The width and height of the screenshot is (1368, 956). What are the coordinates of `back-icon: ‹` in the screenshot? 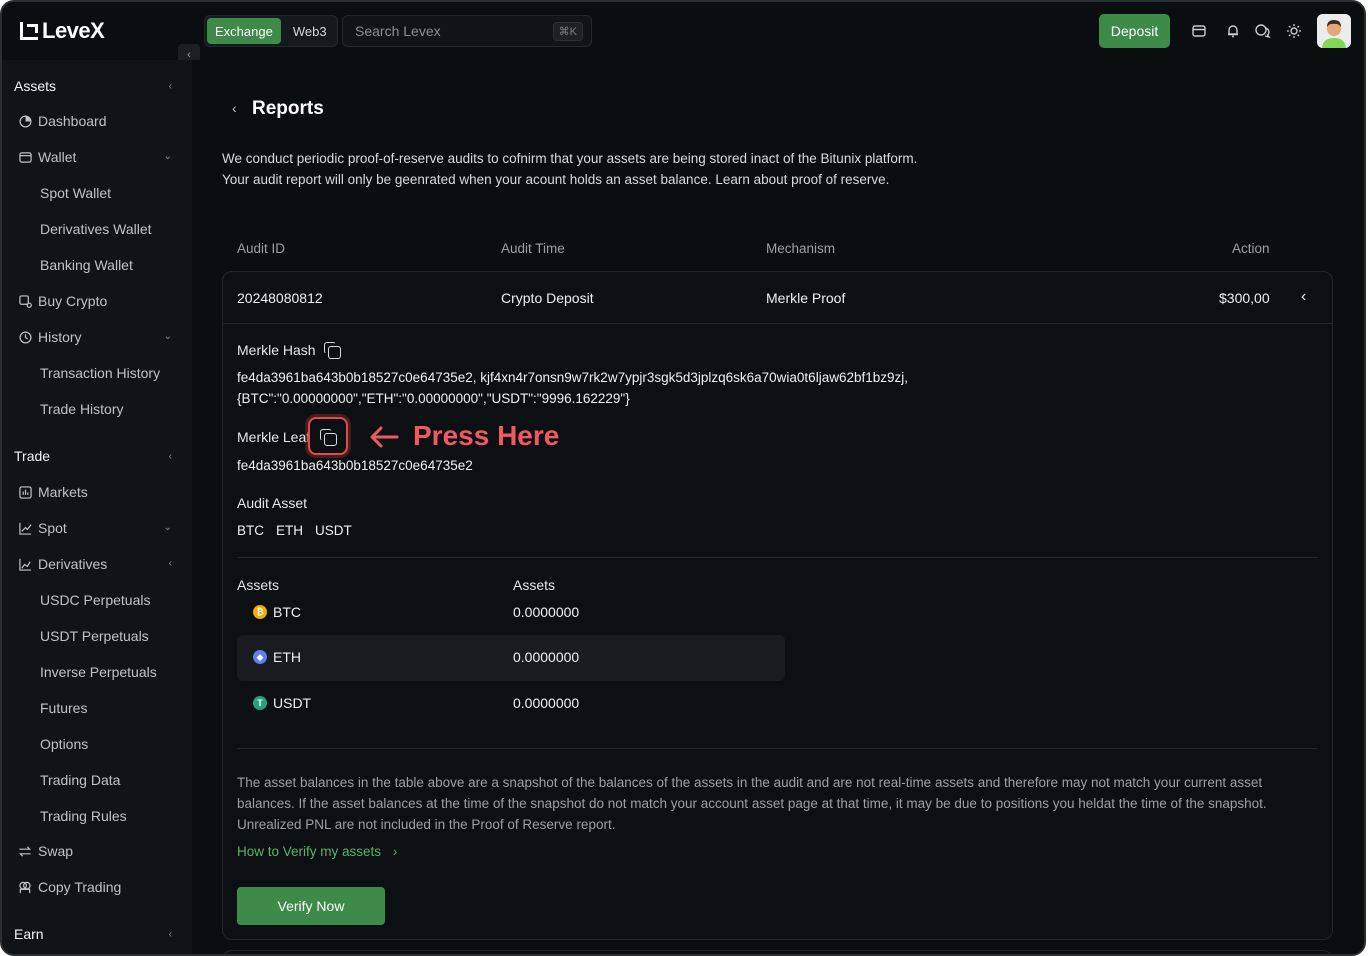 It's located at (234, 108).